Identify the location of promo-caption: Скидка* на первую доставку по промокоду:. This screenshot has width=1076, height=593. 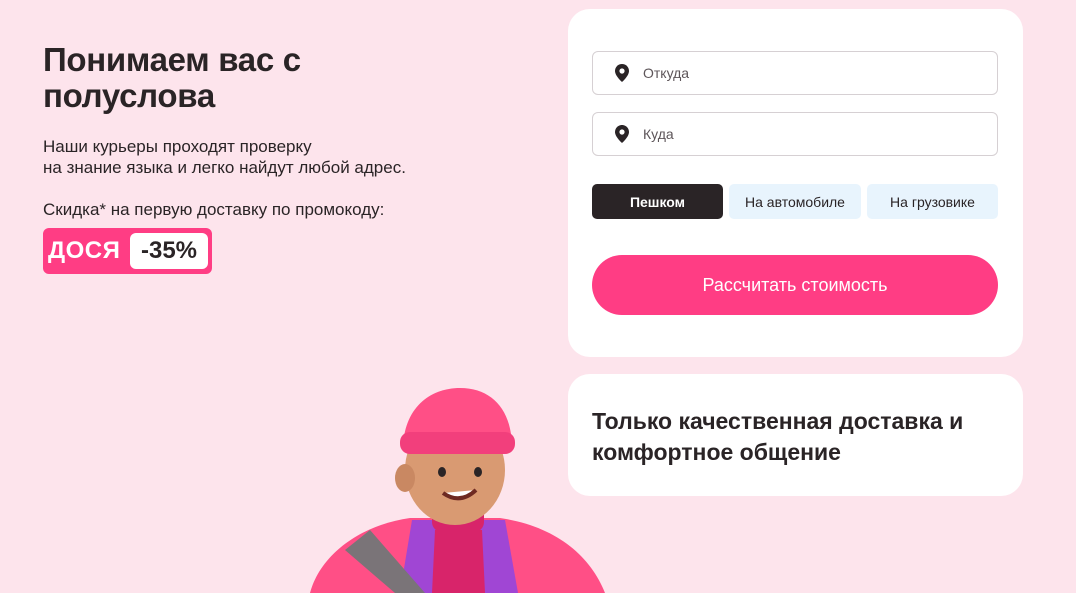
(214, 209).